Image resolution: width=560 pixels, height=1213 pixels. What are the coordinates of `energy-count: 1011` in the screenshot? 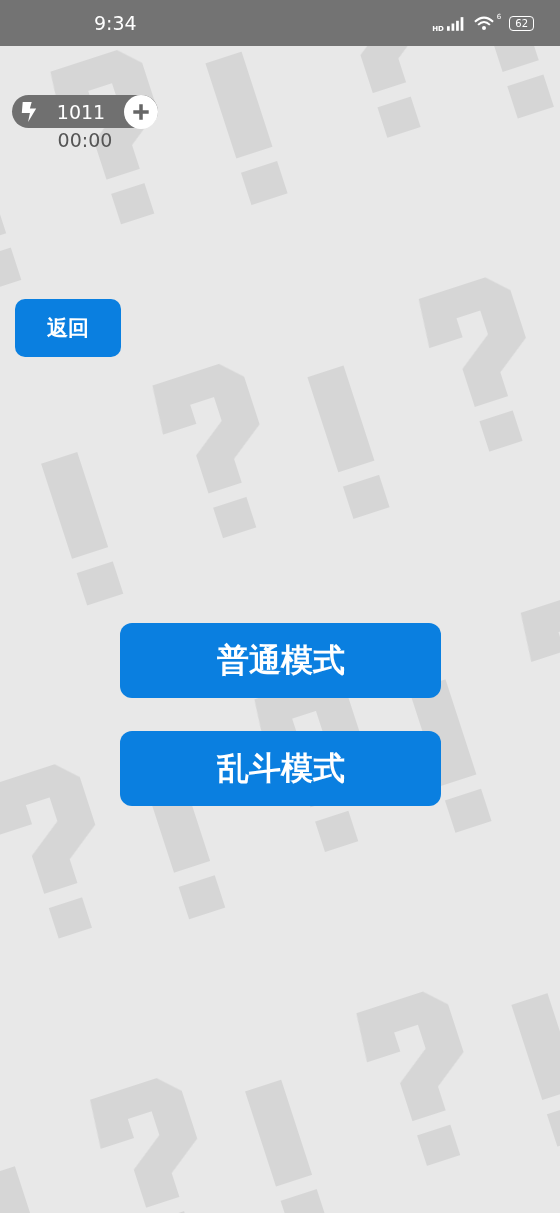 It's located at (81, 111).